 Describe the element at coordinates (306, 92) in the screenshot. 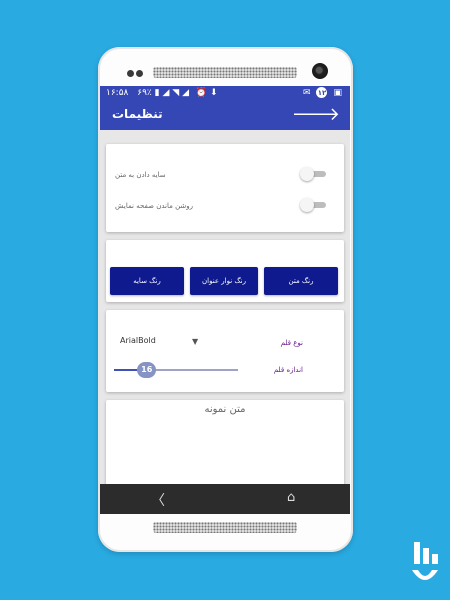

I see `app-notification-icon: ✉` at that location.